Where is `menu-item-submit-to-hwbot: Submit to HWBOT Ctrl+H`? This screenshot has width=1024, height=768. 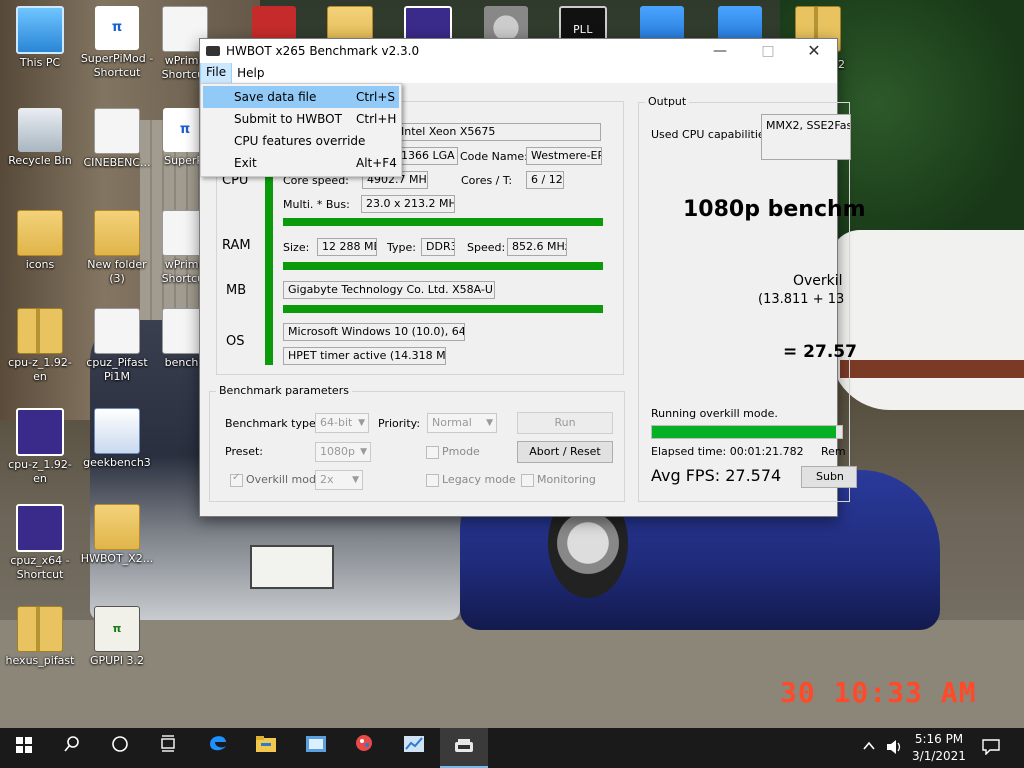
menu-item-submit-to-hwbot: Submit to HWBOT Ctrl+H is located at coordinates (301, 119).